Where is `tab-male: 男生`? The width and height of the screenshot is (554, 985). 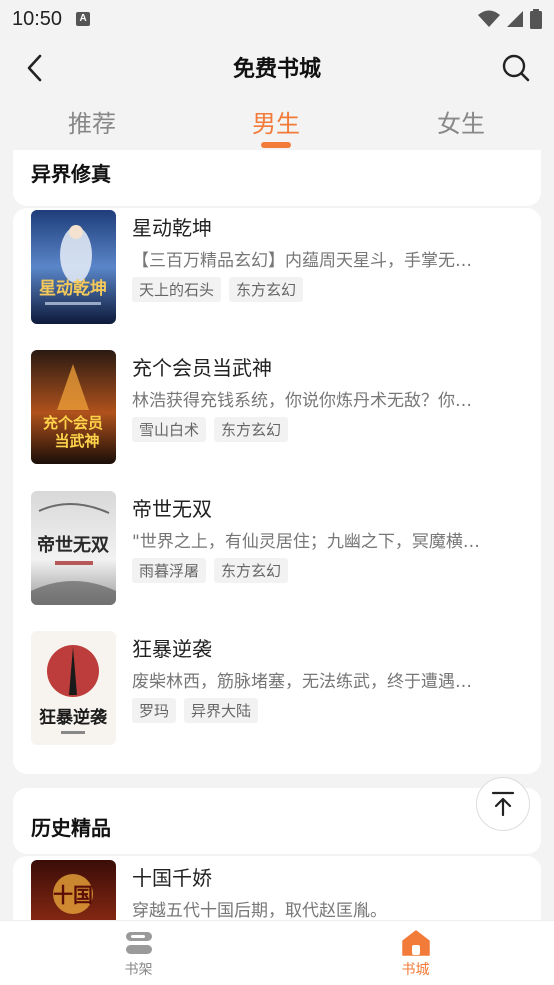 tab-male: 男生 is located at coordinates (276, 122).